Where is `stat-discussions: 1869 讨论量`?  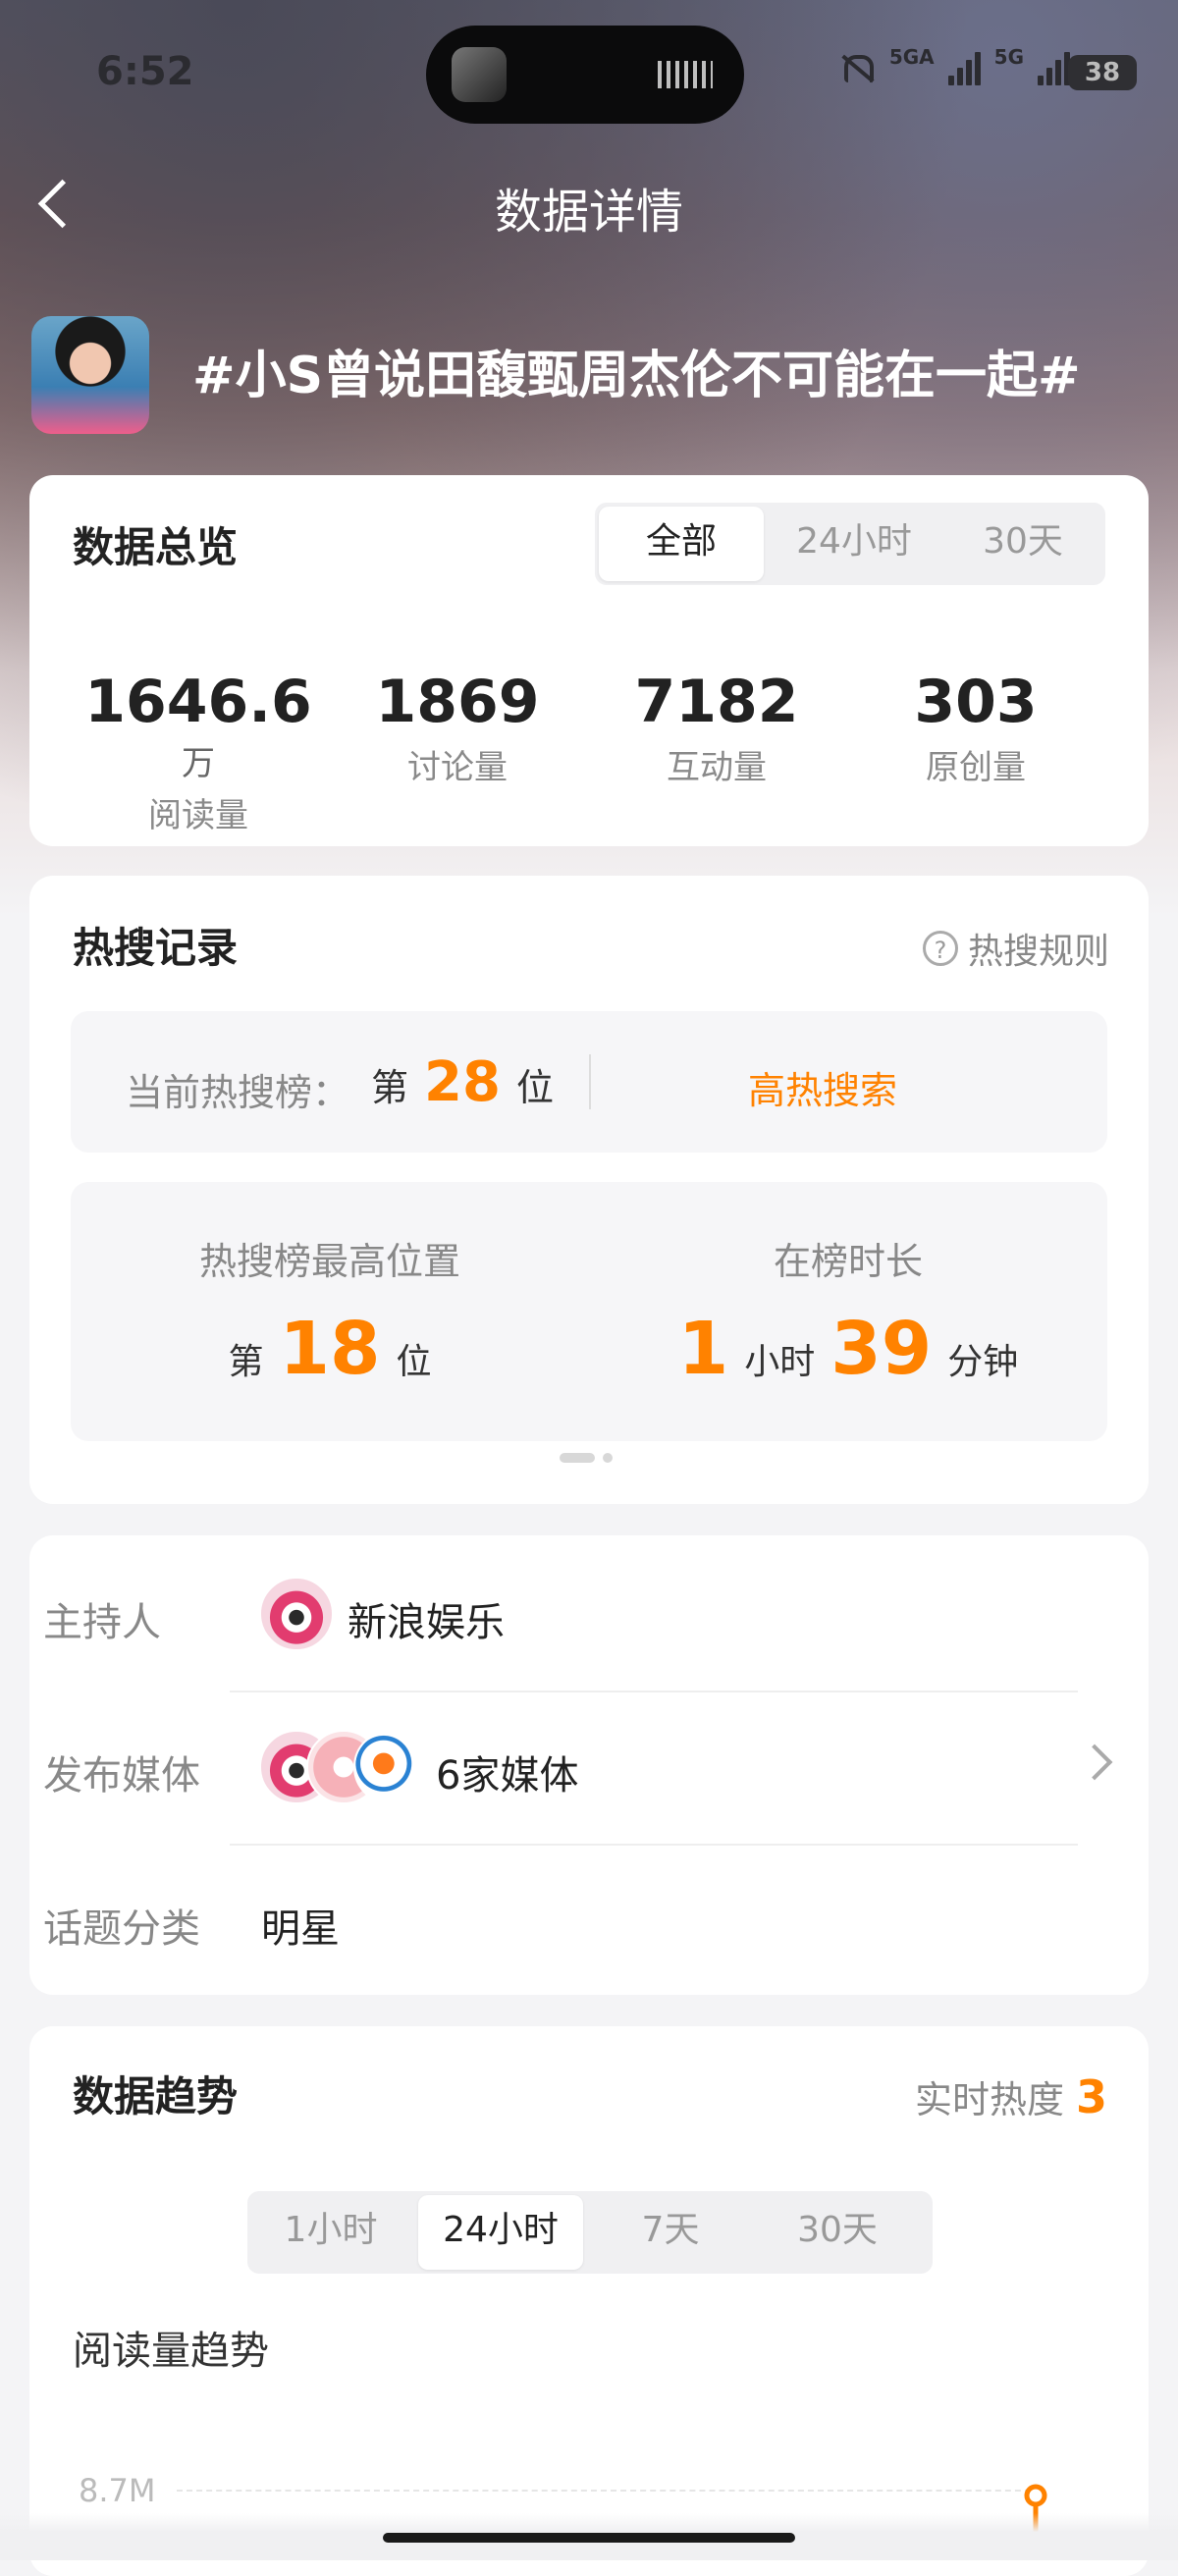
stat-discussions: 1869 讨论量 is located at coordinates (458, 728).